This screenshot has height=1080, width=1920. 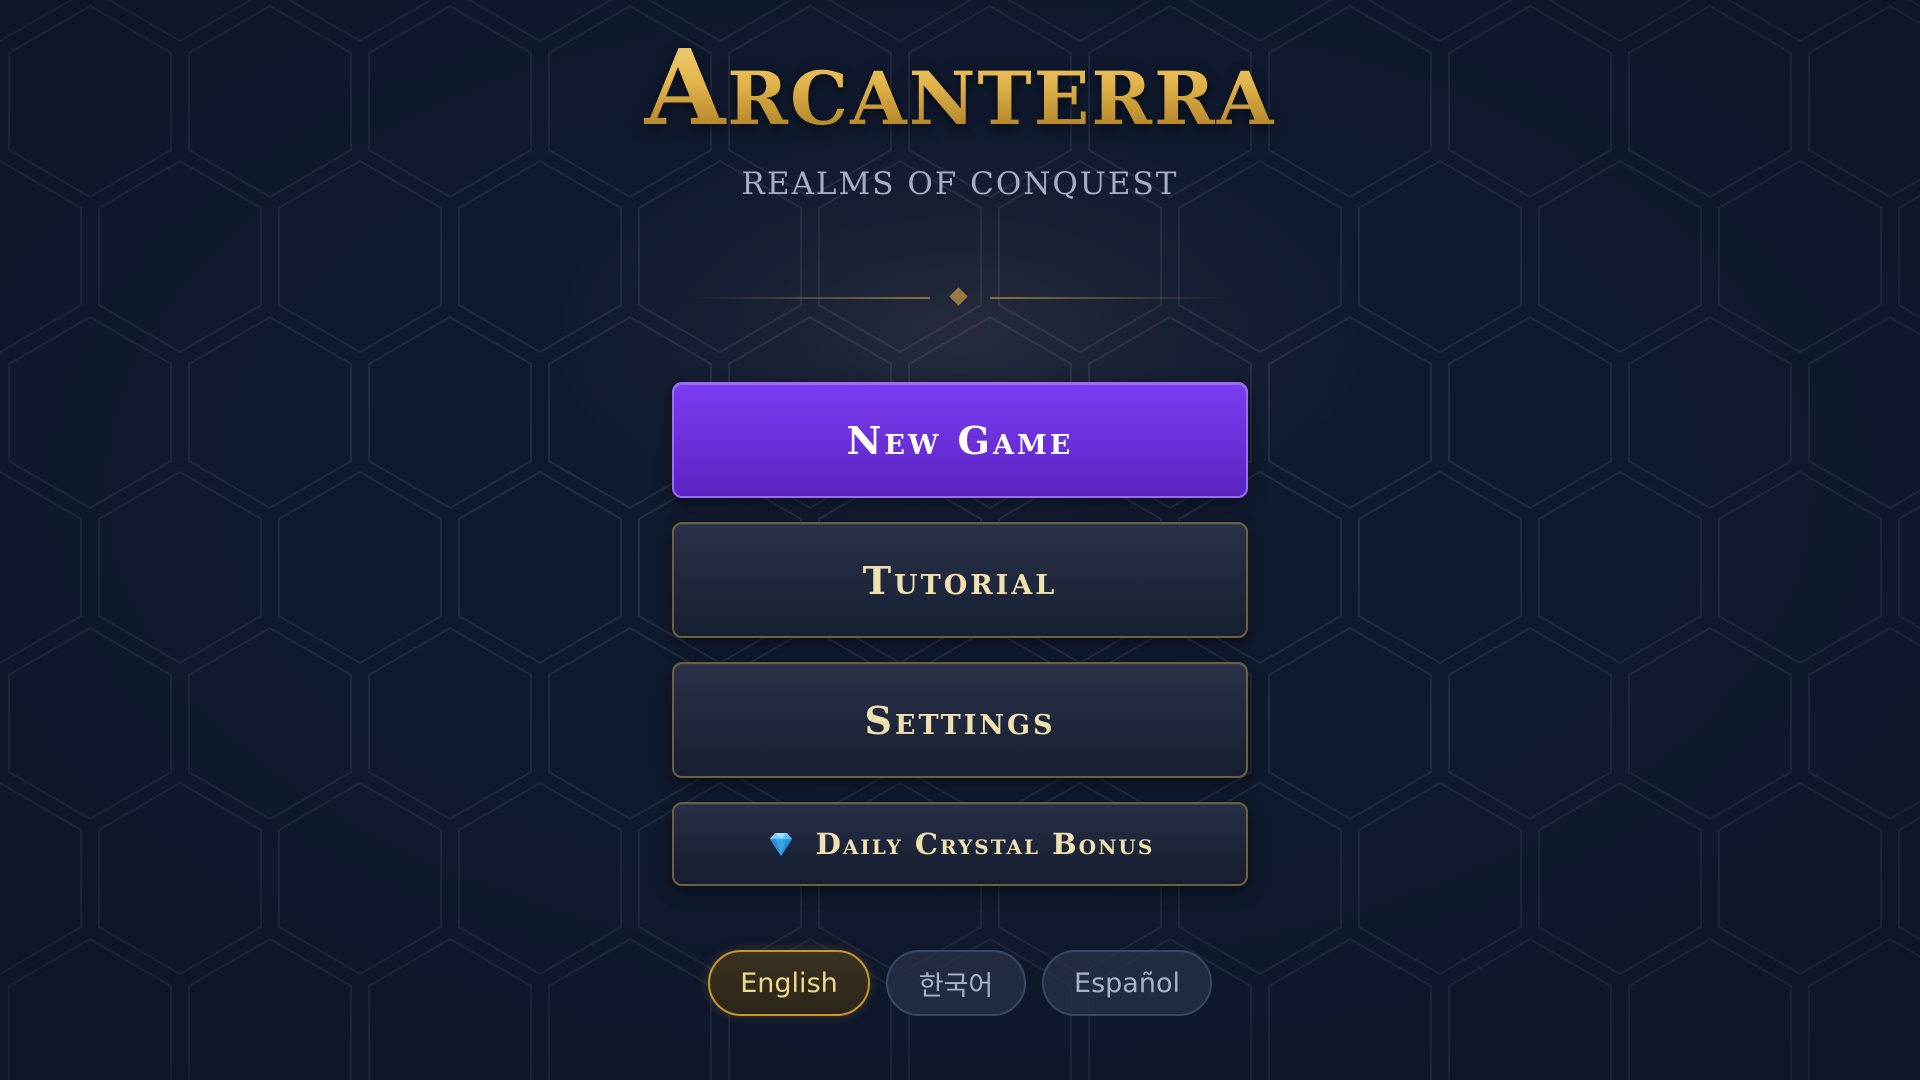 What do you see at coordinates (810, 298) in the screenshot?
I see `divider-line-left` at bounding box center [810, 298].